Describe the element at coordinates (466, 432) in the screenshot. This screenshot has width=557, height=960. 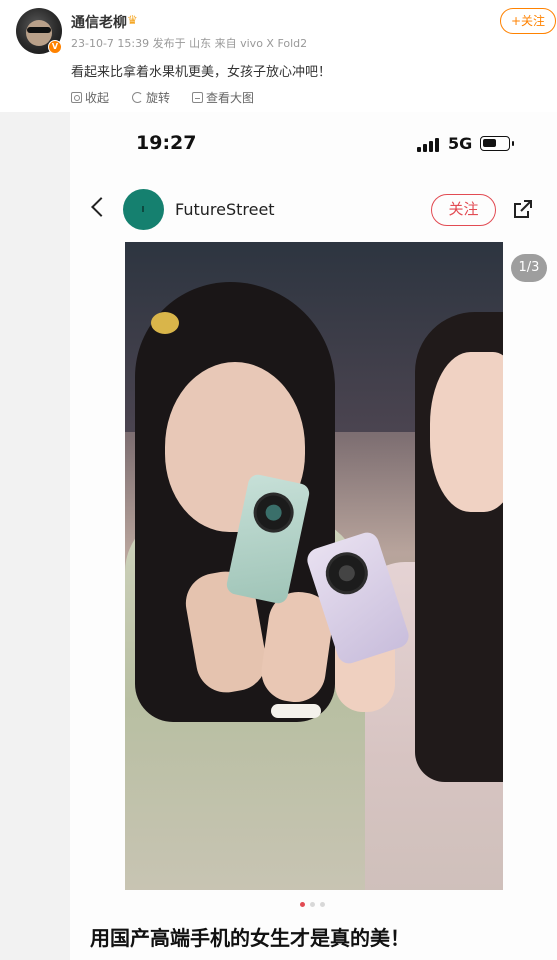
I see `photo-face-right` at that location.